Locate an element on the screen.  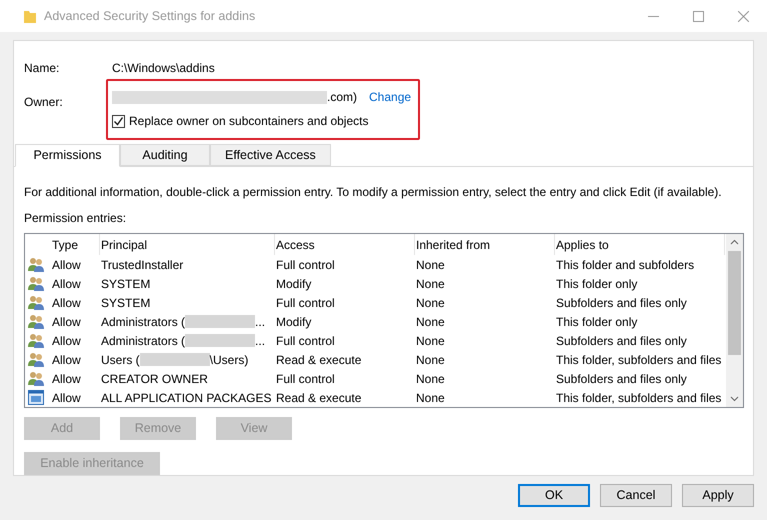
column-header: Access is located at coordinates (345, 244).